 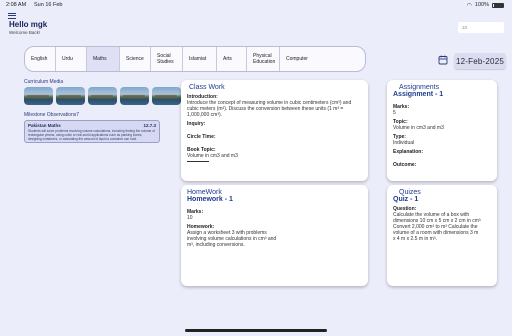 What do you see at coordinates (48, 5) in the screenshot?
I see `status-date: Sun 16 Feb` at bounding box center [48, 5].